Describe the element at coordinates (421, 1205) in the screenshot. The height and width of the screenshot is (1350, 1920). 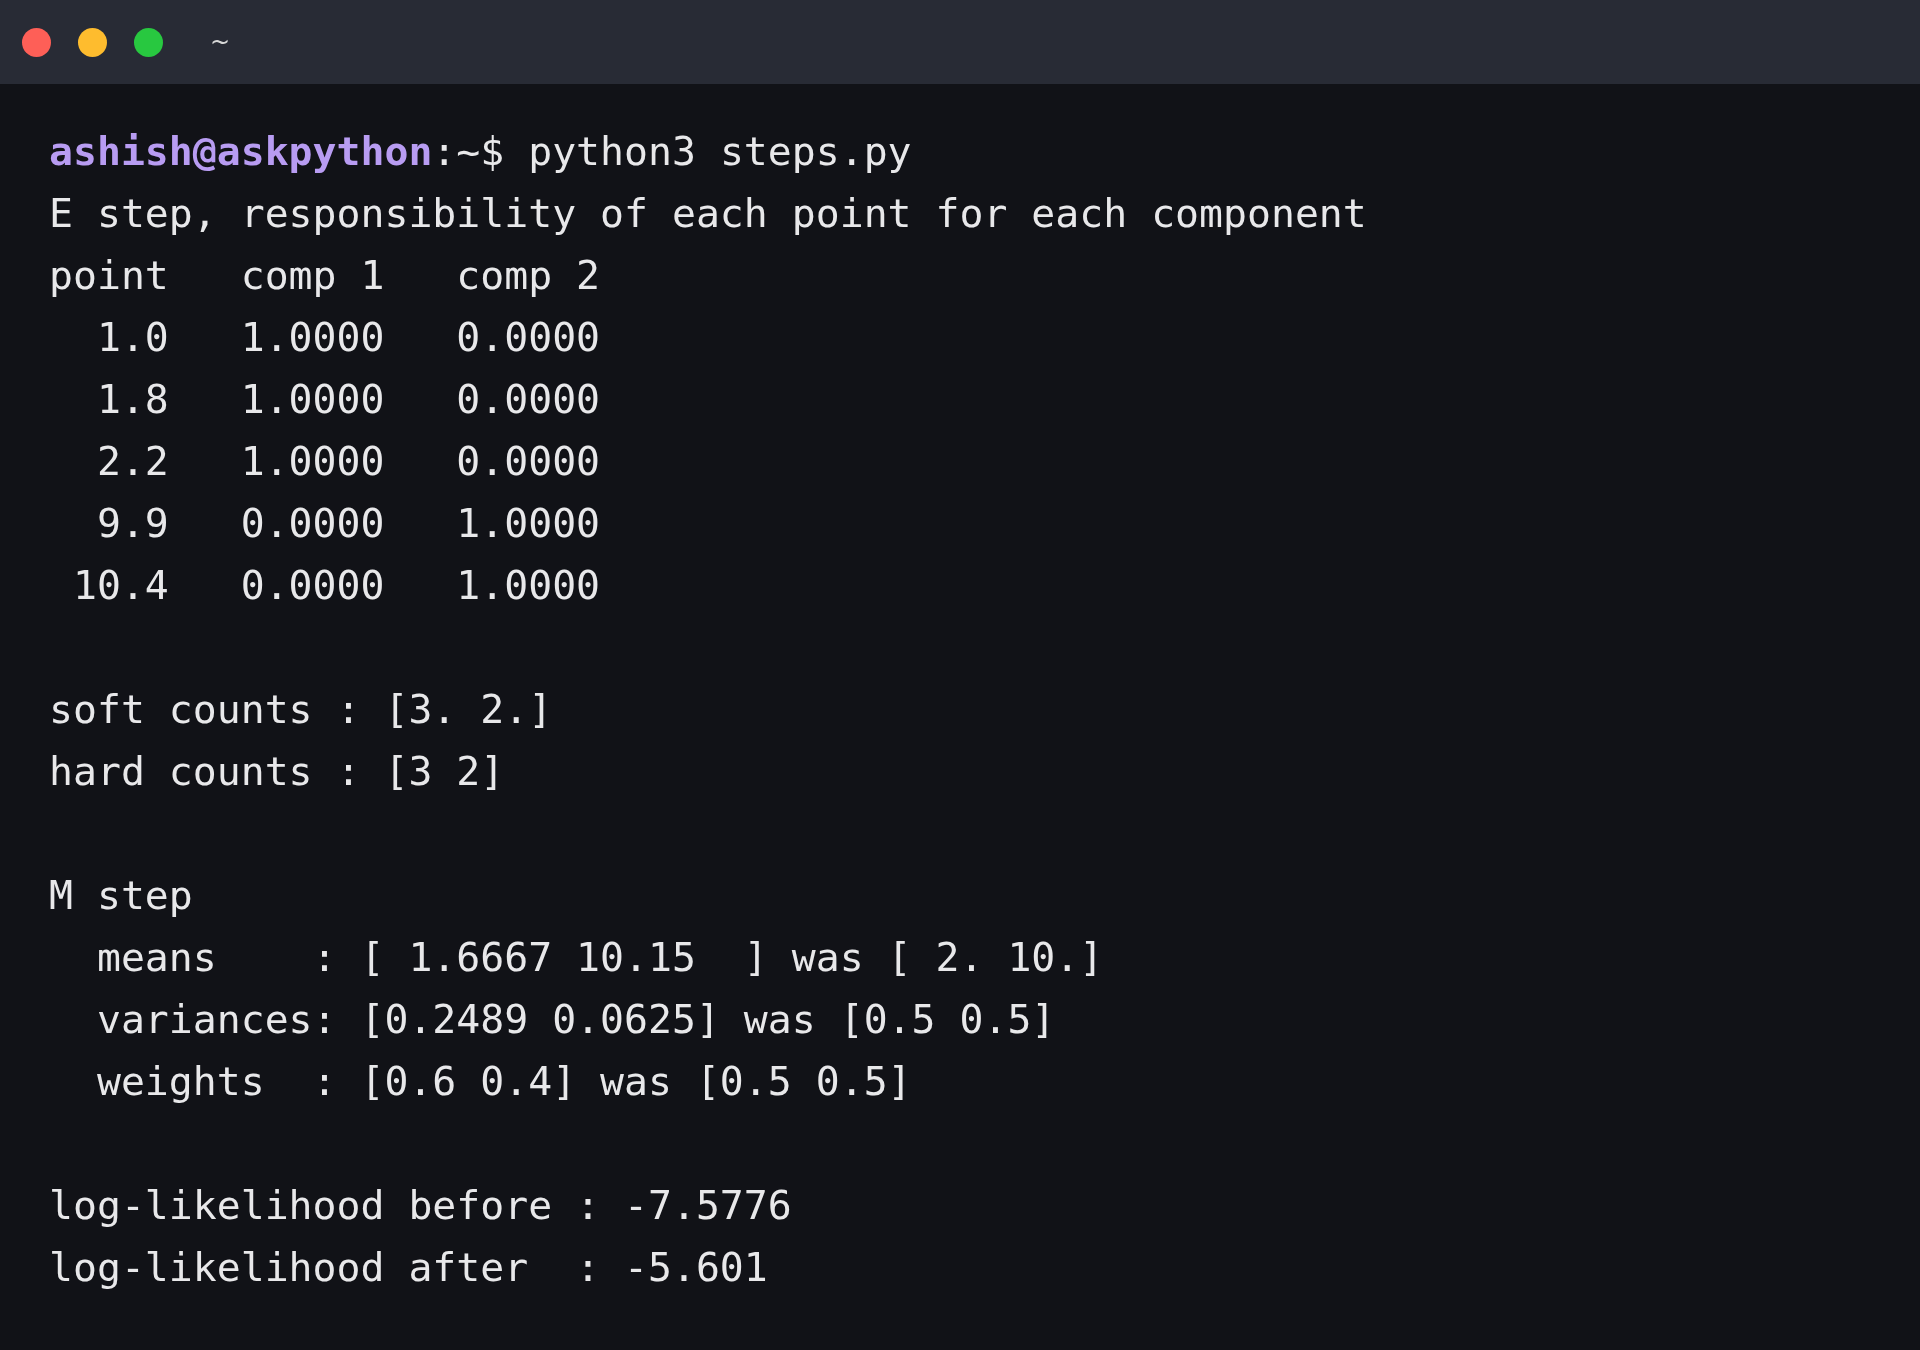
I see `output-line: log-likelihood before : -7.5776` at that location.